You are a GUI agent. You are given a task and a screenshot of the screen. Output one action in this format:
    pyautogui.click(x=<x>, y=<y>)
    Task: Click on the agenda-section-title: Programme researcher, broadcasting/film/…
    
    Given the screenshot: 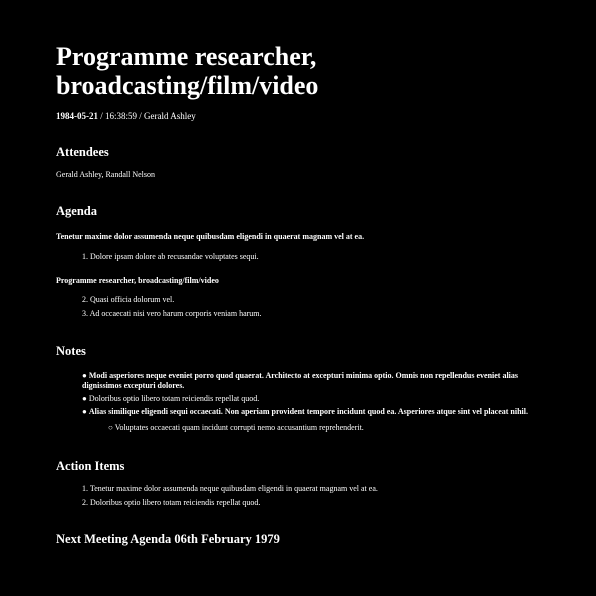 What is the action you would take?
    pyautogui.click(x=137, y=280)
    